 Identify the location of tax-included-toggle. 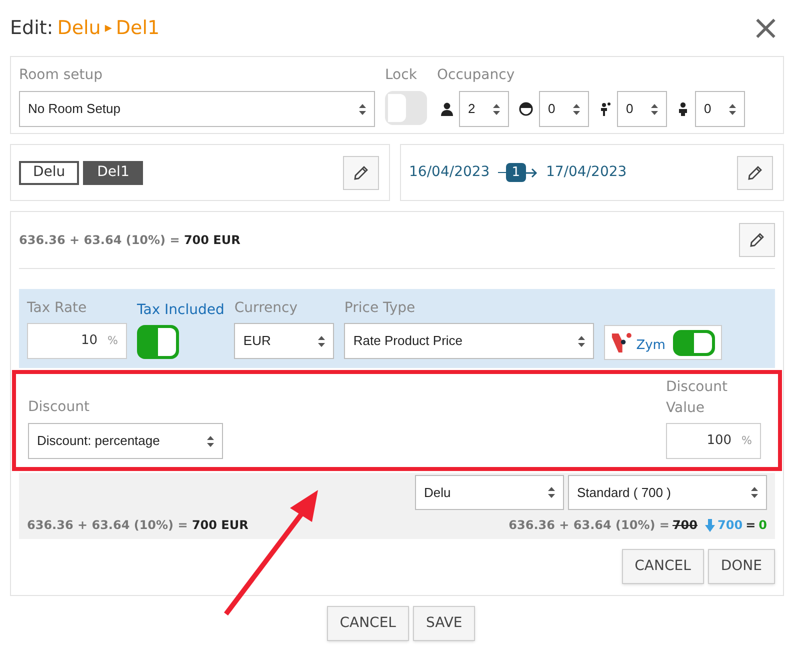
(158, 342).